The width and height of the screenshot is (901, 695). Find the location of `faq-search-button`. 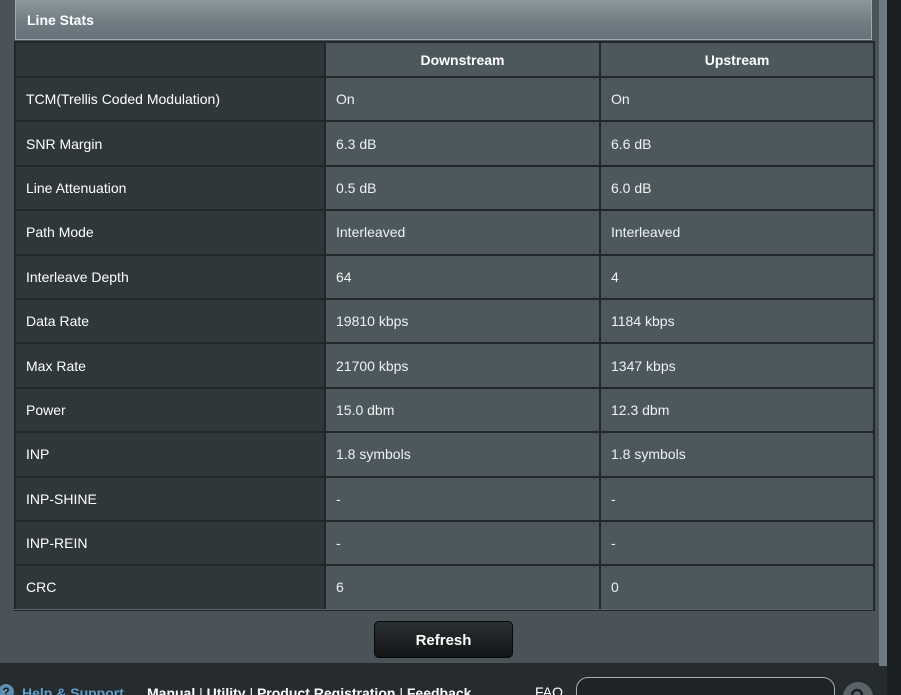

faq-search-button is located at coordinates (858, 688).